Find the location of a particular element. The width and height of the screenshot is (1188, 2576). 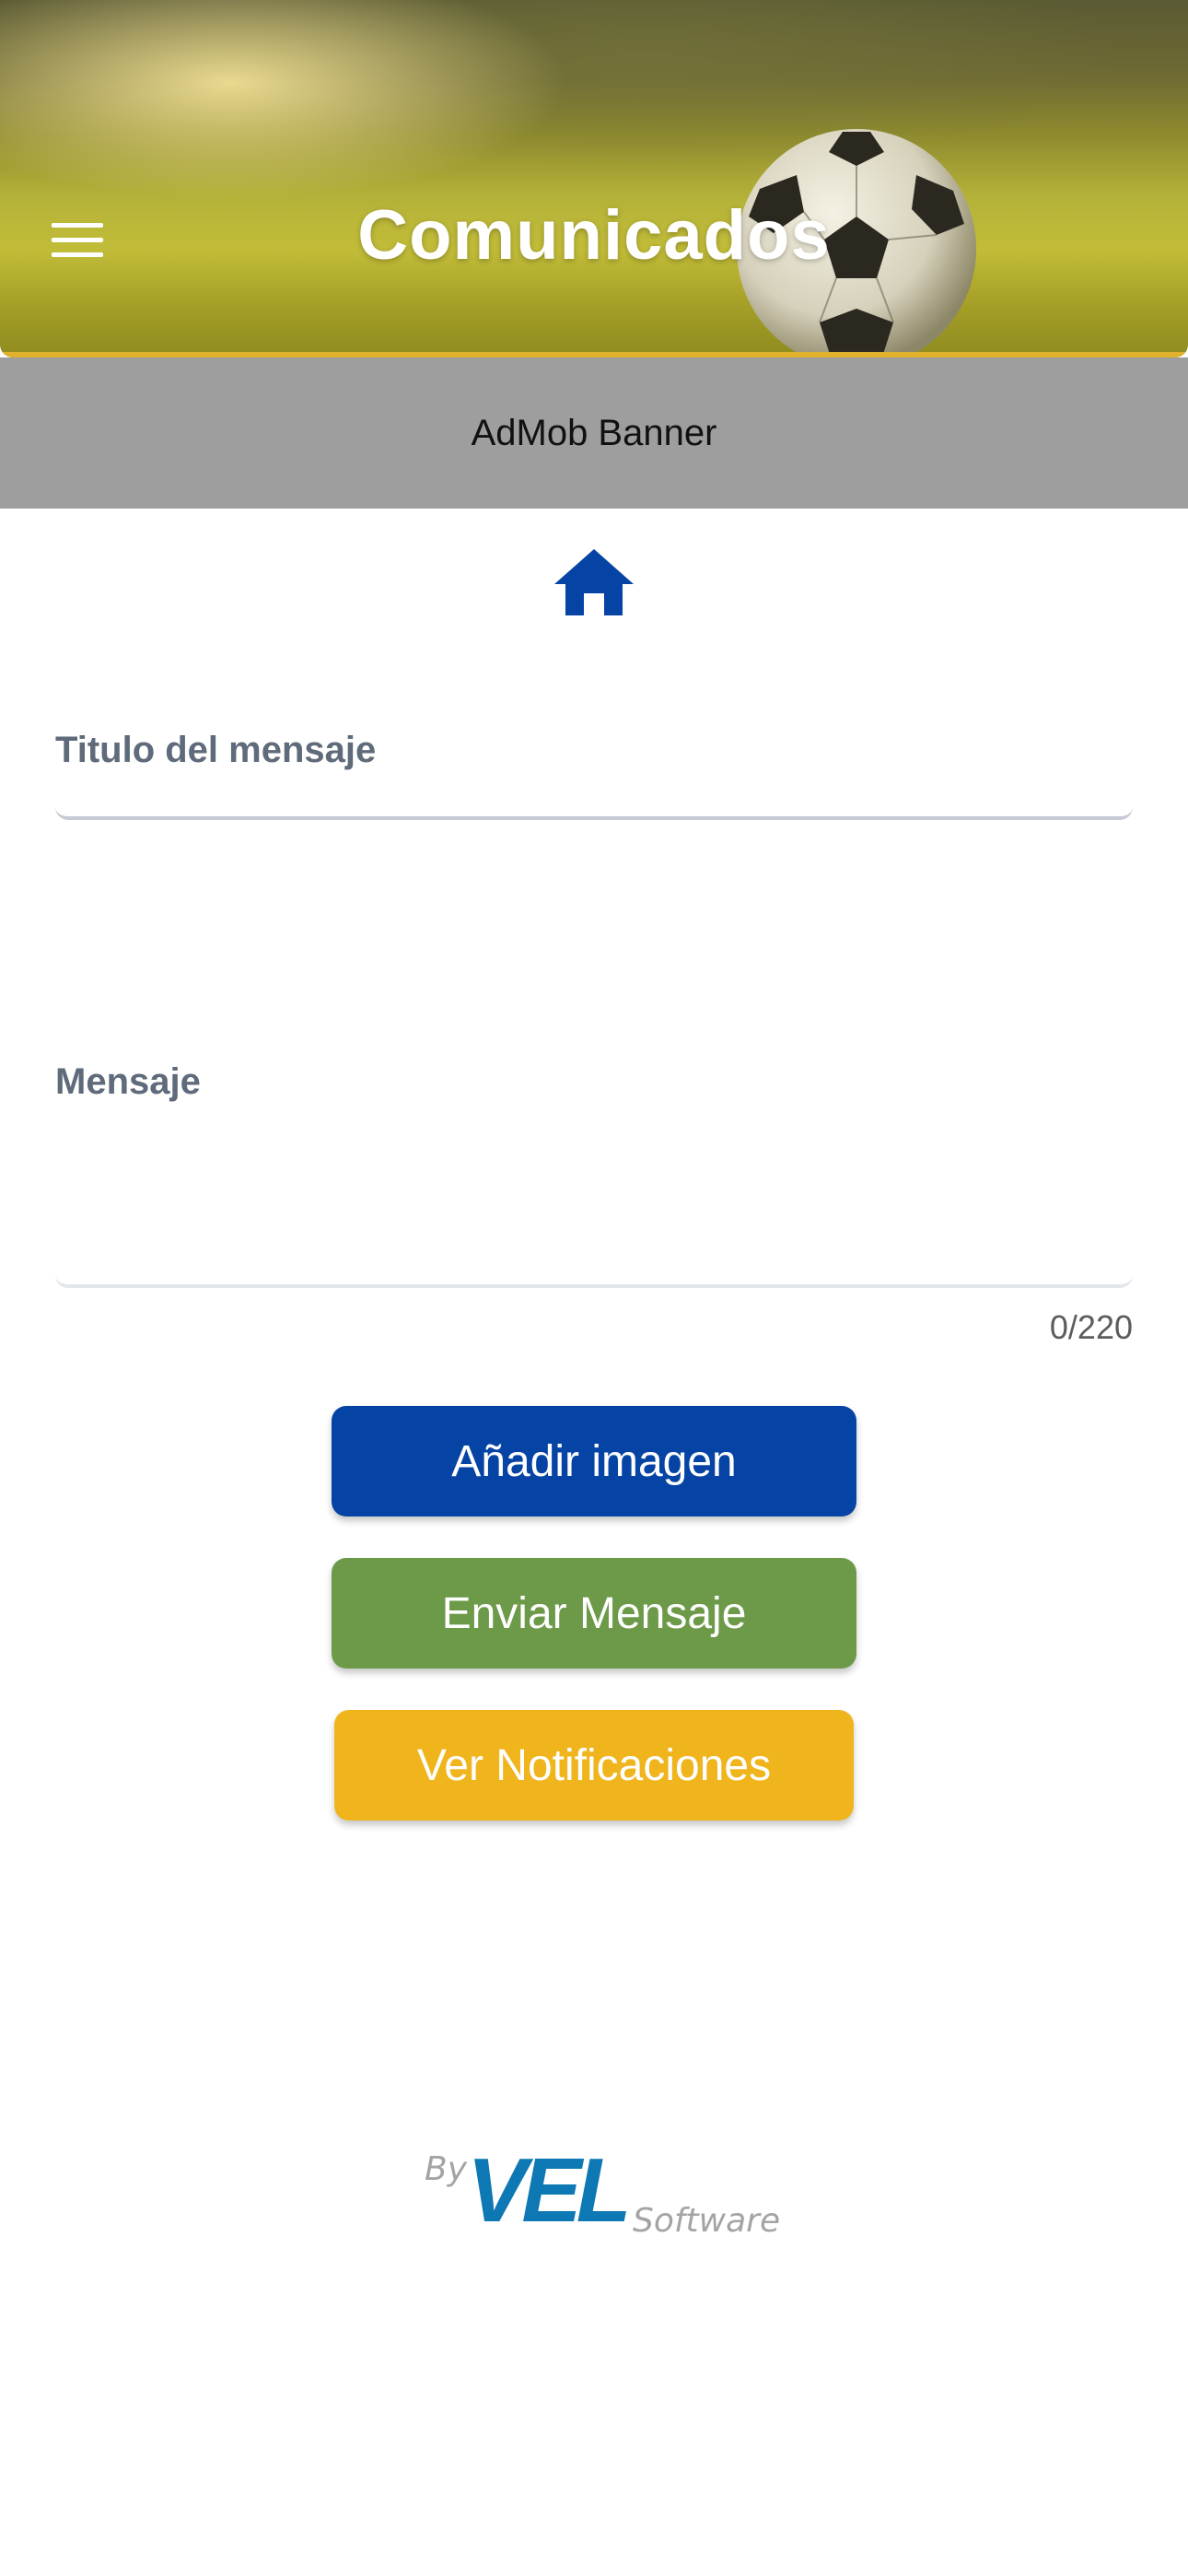

logo-software-text: Software is located at coordinates (707, 2221).